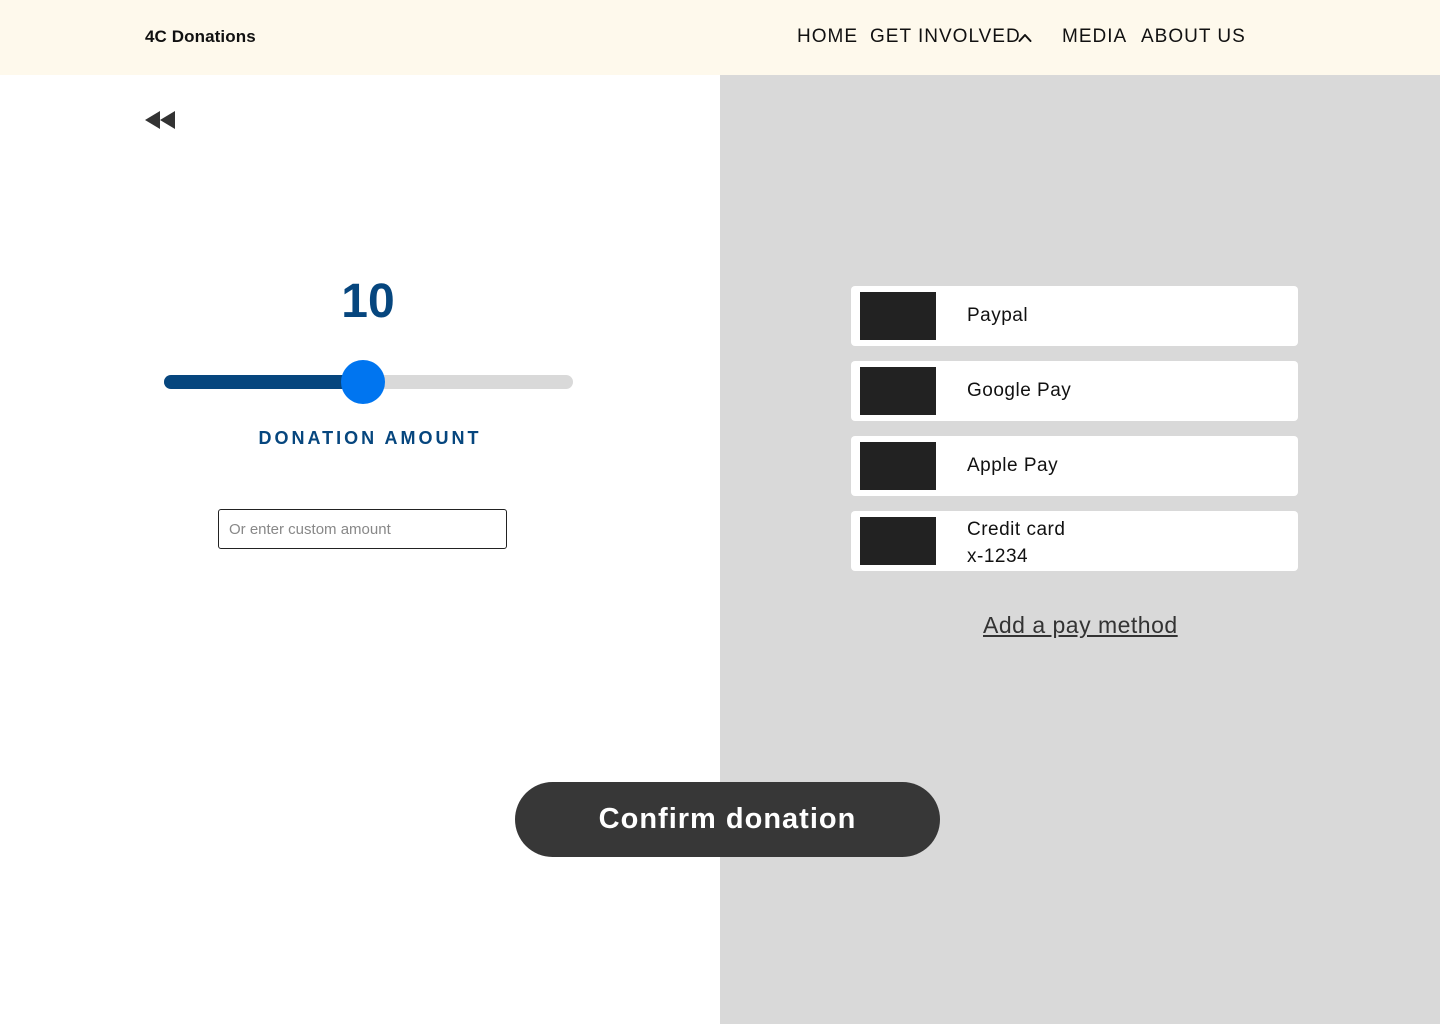 Image resolution: width=1440 pixels, height=1024 pixels. Describe the element at coordinates (998, 556) in the screenshot. I see `credit-card-number: x-1234` at that location.